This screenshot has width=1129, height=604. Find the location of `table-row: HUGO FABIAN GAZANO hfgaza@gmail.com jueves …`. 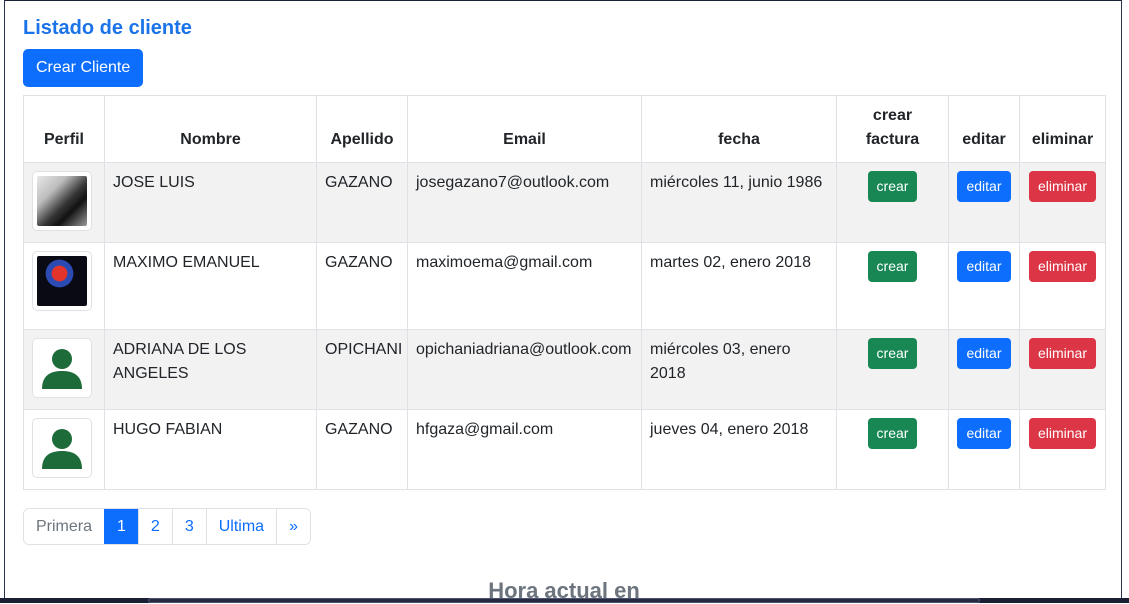

table-row: HUGO FABIAN GAZANO hfgaza@gmail.com jueves … is located at coordinates (564, 449).